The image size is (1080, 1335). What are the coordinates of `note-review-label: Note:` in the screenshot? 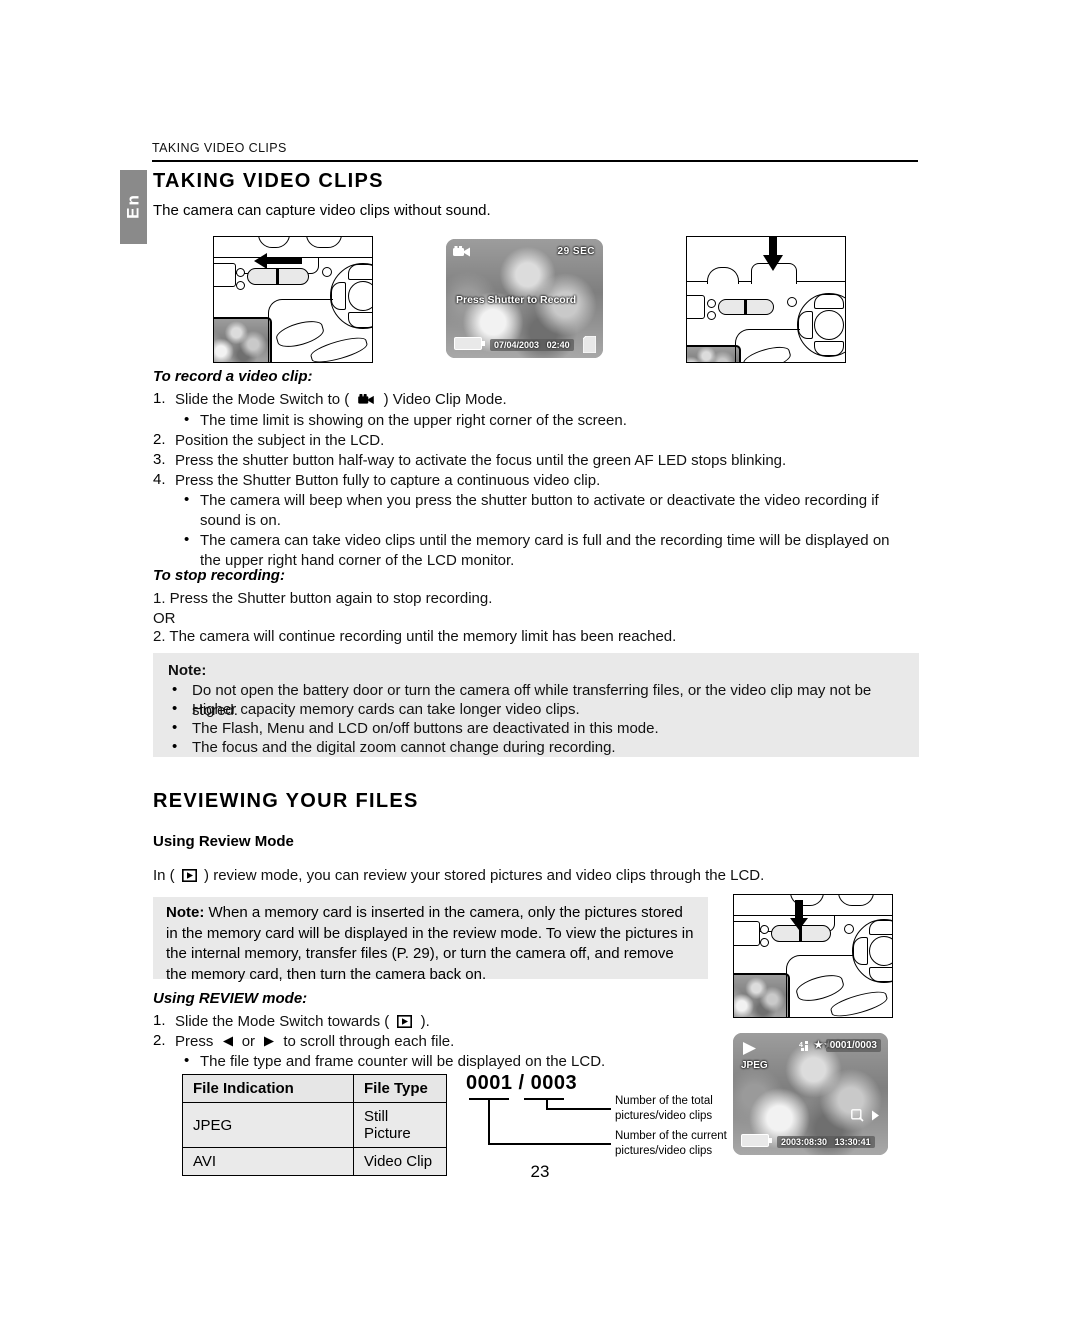 It's located at (185, 912).